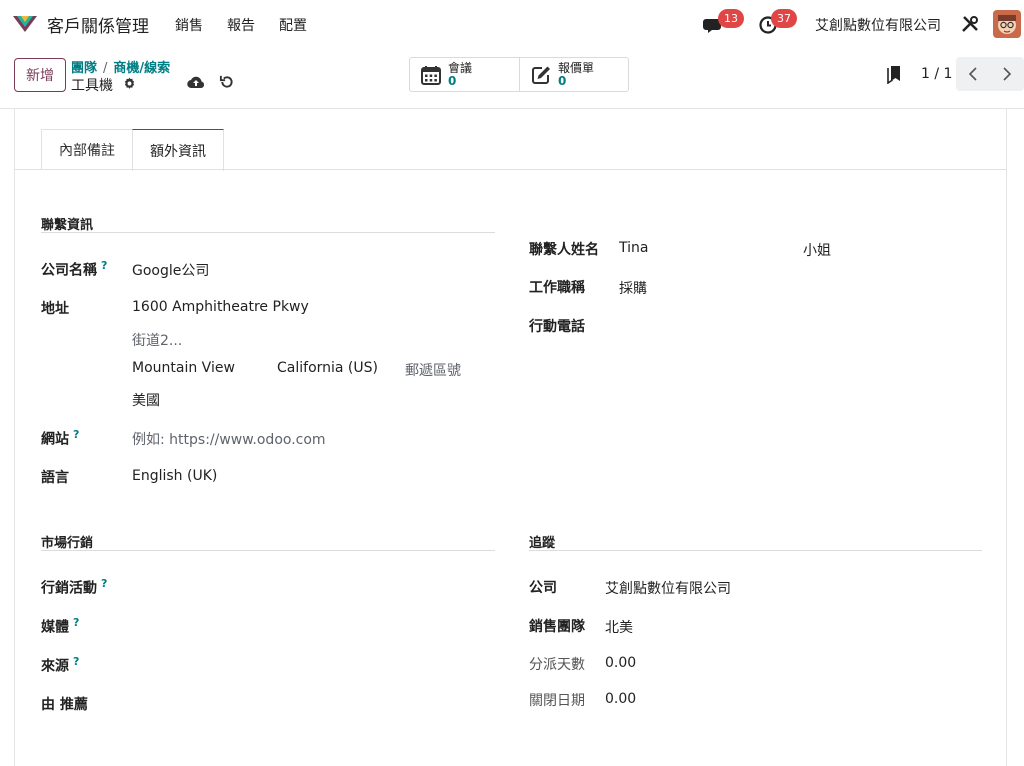 The height and width of the screenshot is (766, 1024). What do you see at coordinates (92, 86) in the screenshot?
I see `record-title: 工具機` at bounding box center [92, 86].